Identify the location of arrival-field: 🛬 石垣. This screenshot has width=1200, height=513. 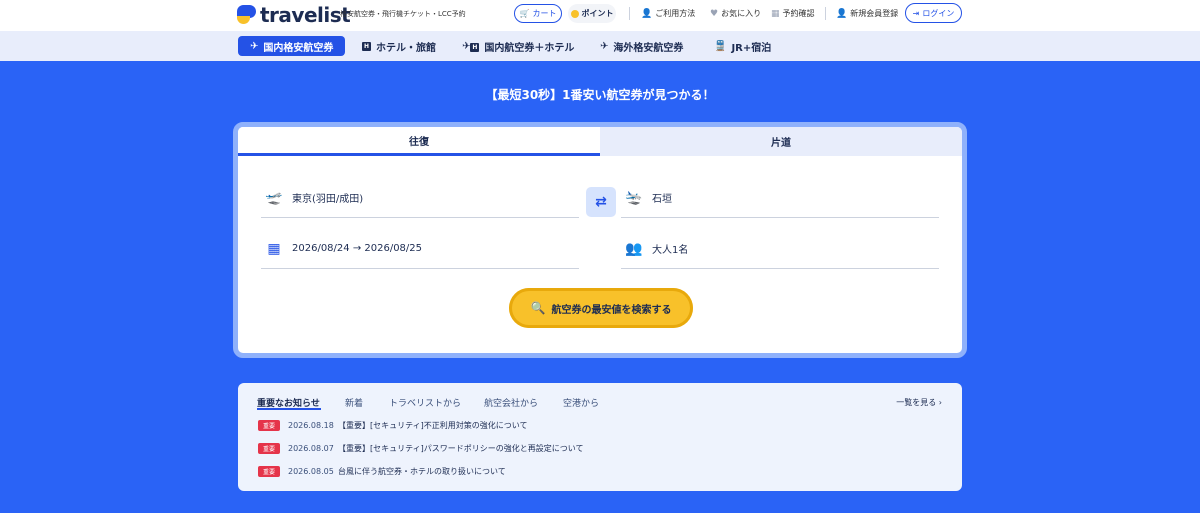
(780, 198).